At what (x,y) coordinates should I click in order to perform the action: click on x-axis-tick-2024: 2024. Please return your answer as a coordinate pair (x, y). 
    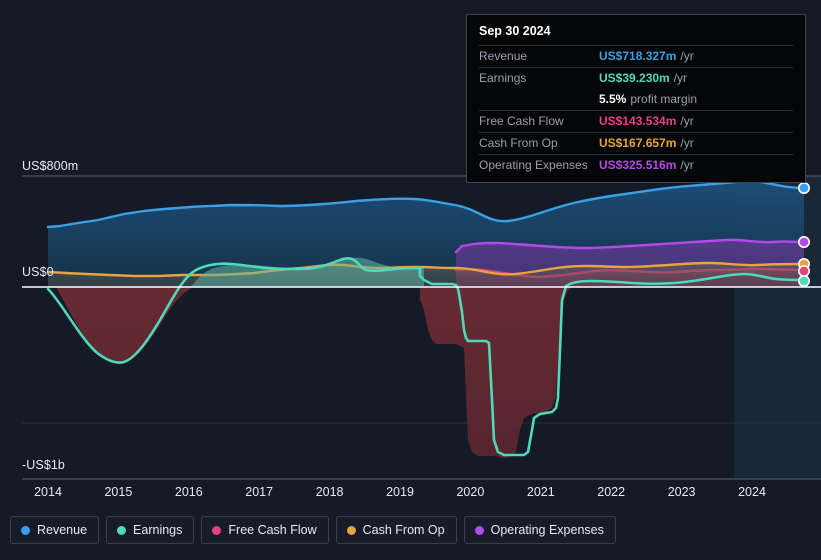
    Looking at the image, I should click on (752, 492).